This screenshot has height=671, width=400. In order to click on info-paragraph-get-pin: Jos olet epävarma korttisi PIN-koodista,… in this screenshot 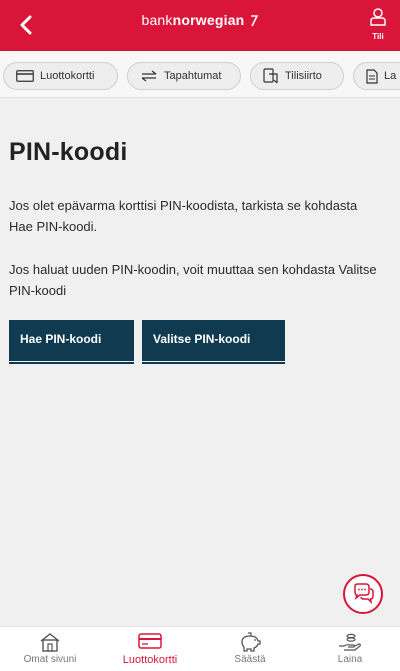, I will do `click(183, 216)`.